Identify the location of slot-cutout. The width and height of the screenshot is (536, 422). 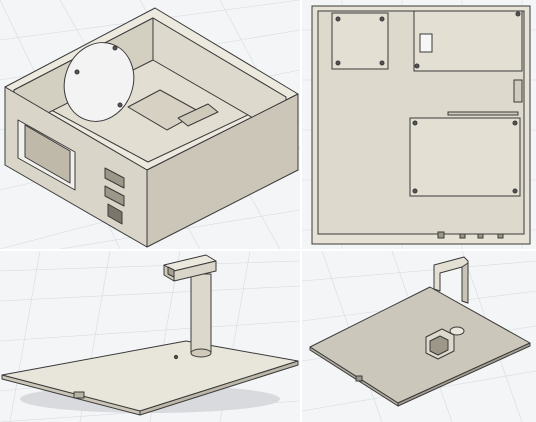
(426, 43).